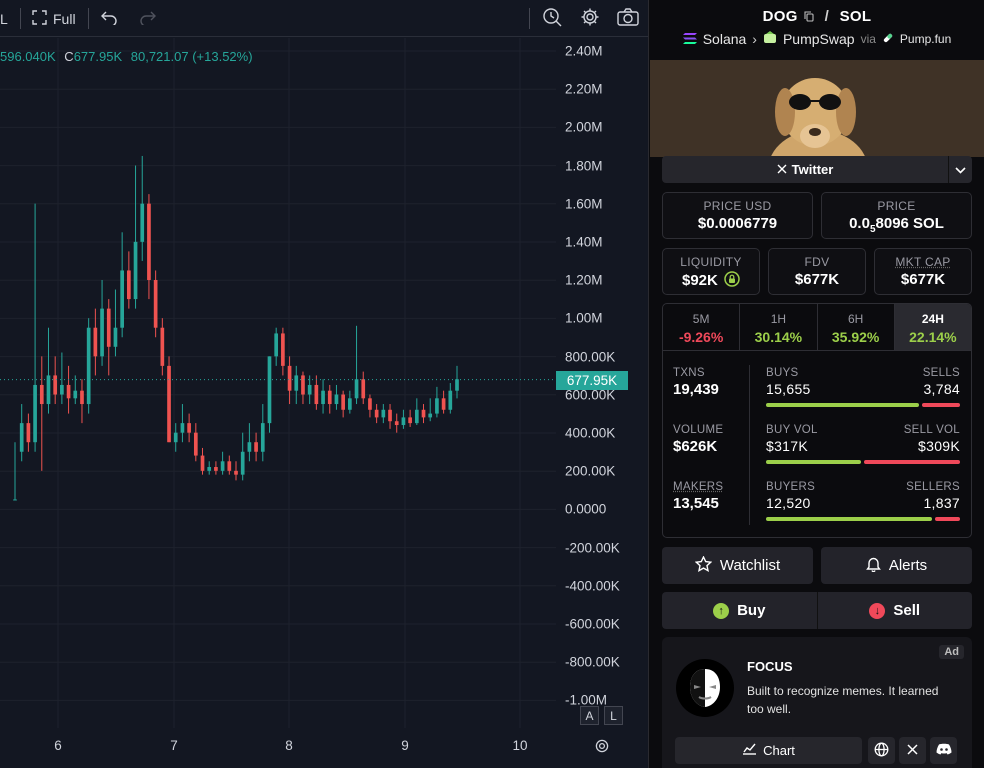 The image size is (984, 768). What do you see at coordinates (788, 503) in the screenshot?
I see `buyers-value: 12,520` at bounding box center [788, 503].